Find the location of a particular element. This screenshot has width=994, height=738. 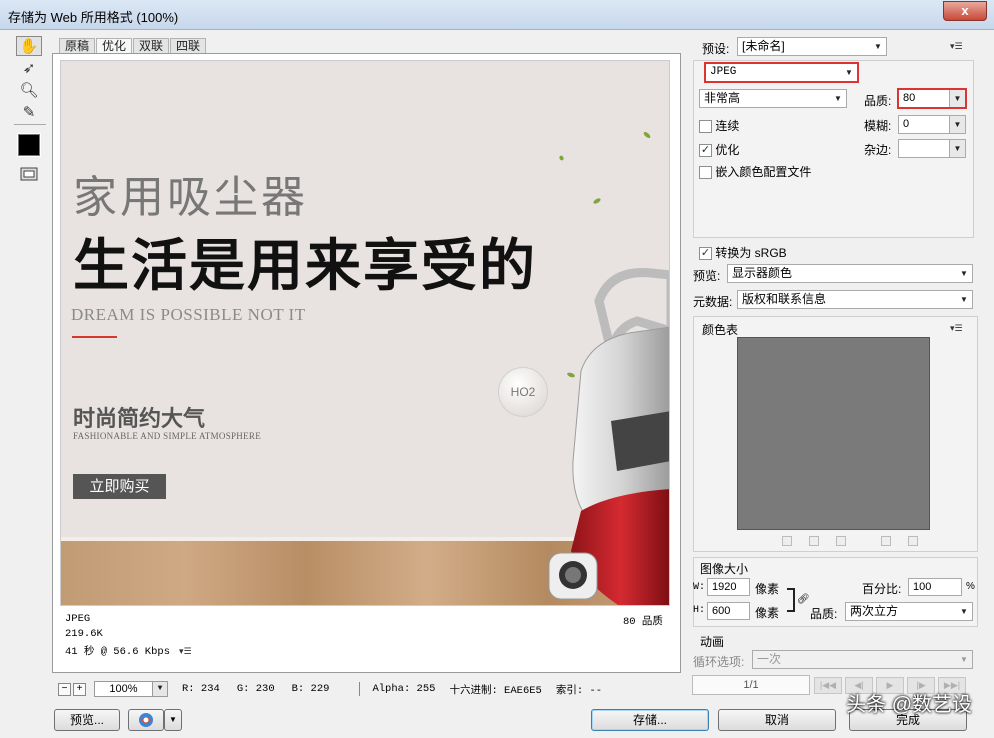

status-divider is located at coordinates (360, 689).